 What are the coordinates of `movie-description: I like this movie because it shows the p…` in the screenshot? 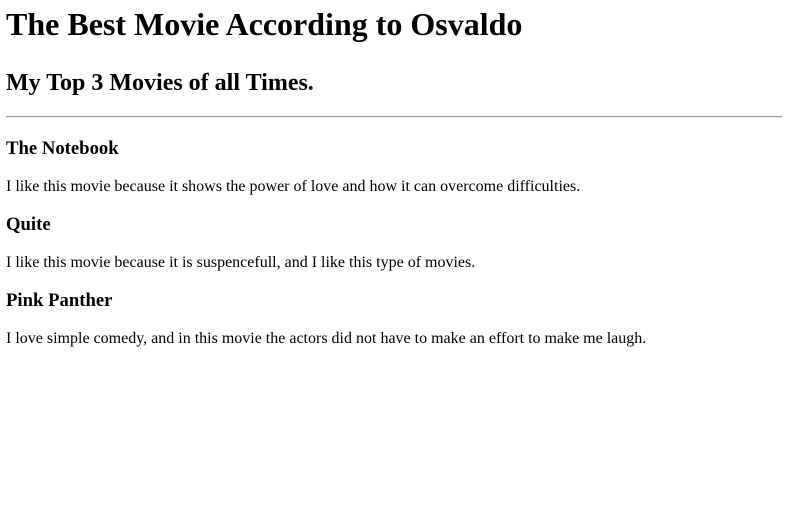 It's located at (293, 186).